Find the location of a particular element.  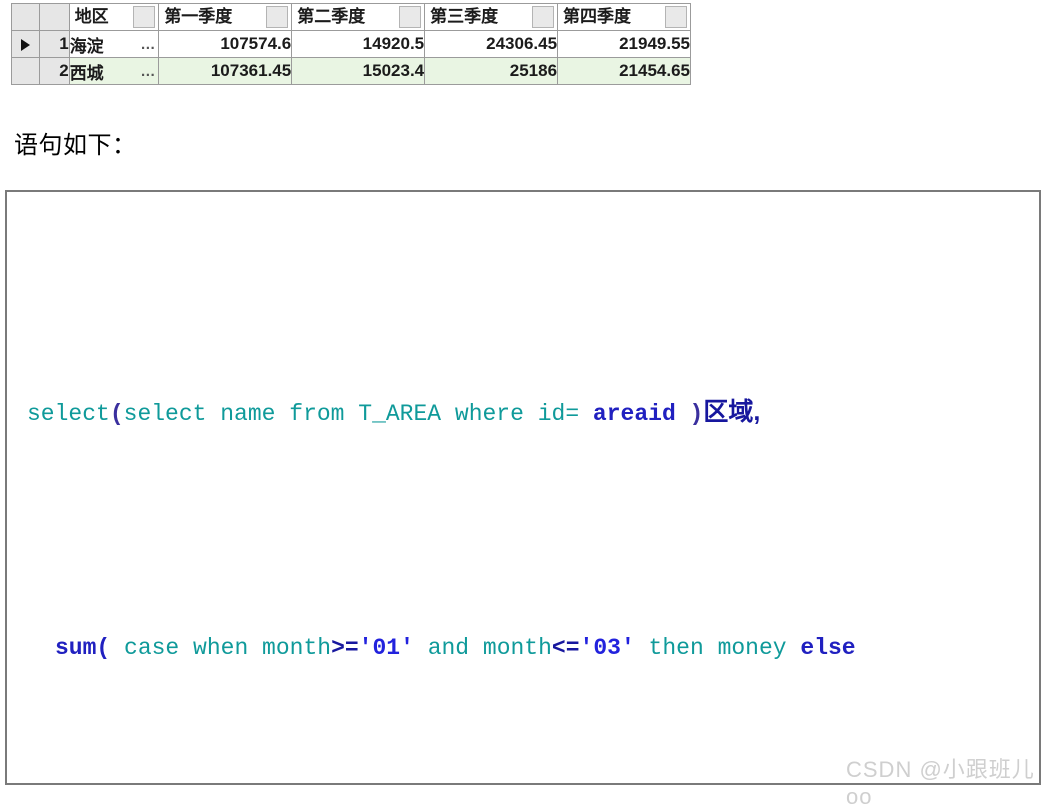

column-header-q2-label: 第二季度 is located at coordinates (331, 16).